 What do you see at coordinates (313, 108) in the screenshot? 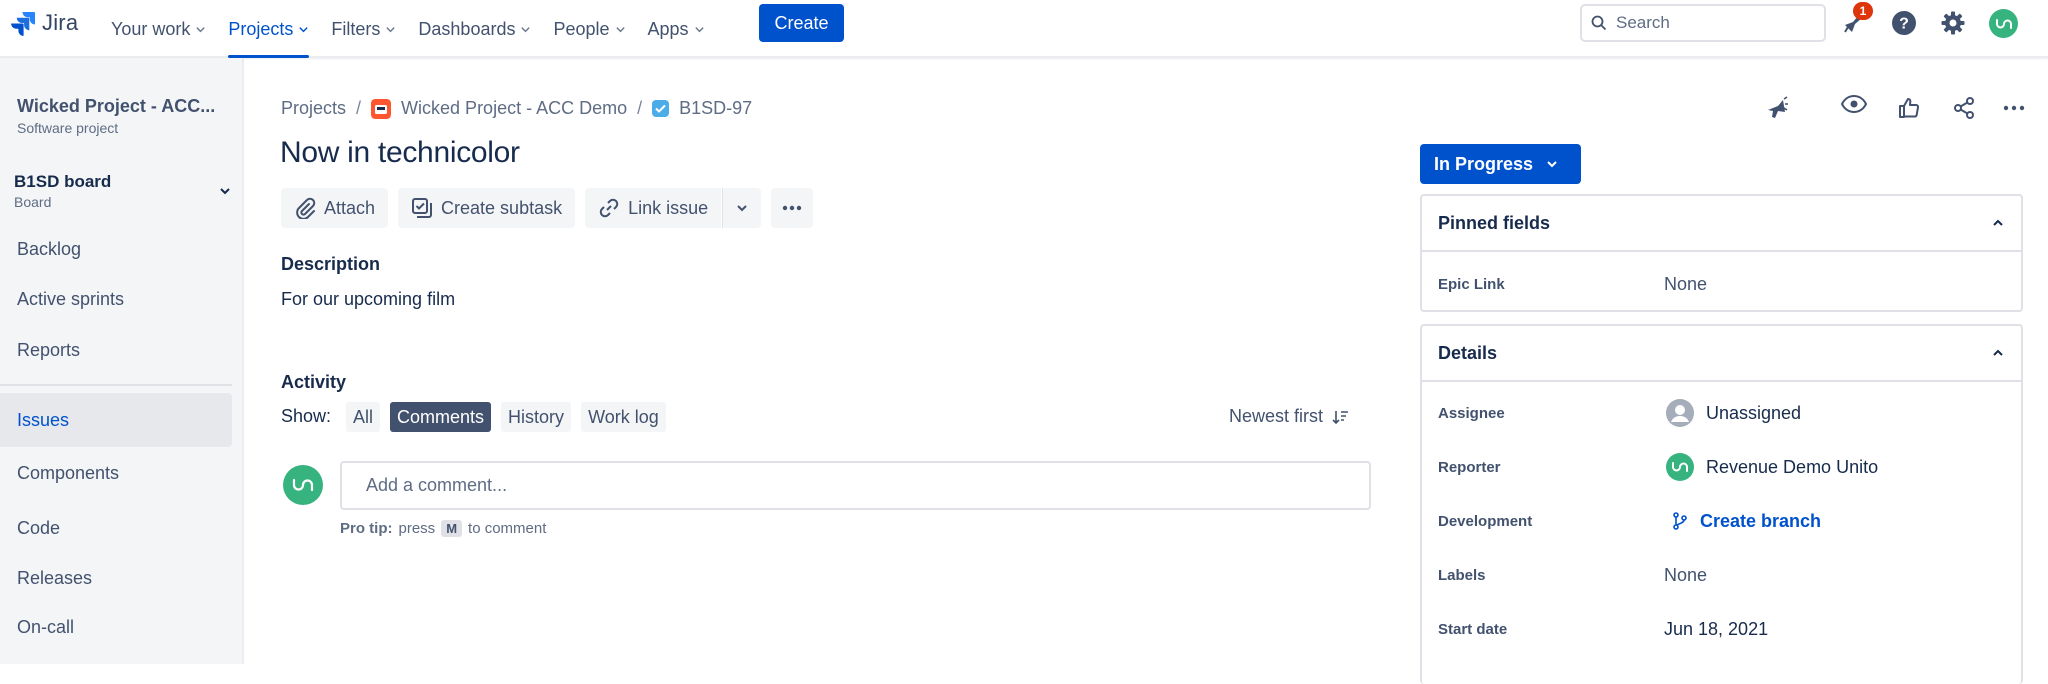
I see `breadcrumb-projects: Projects` at bounding box center [313, 108].